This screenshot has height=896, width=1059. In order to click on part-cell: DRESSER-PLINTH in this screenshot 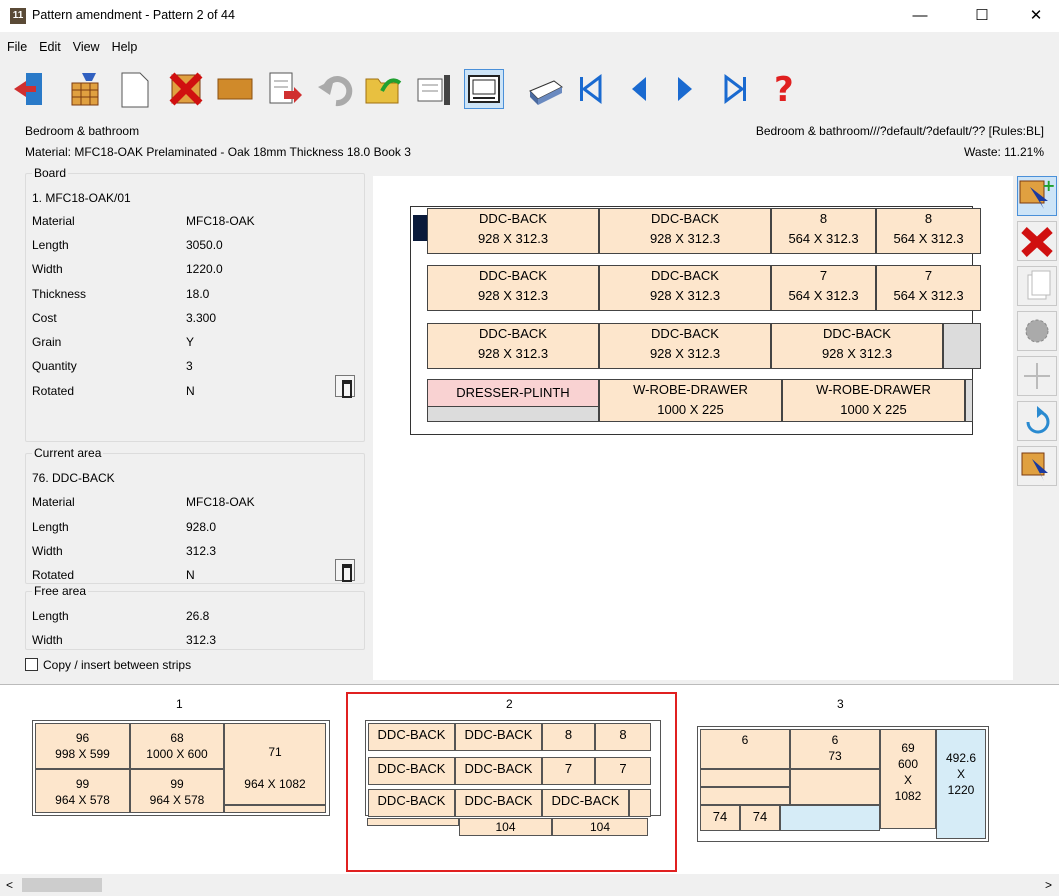, I will do `click(513, 393)`.